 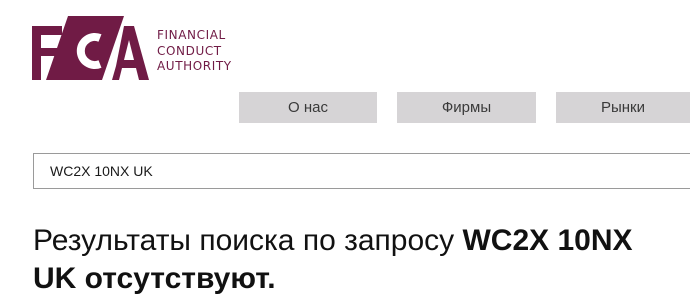 What do you see at coordinates (191, 35) in the screenshot?
I see `logo-line-1: FINANCIAL` at bounding box center [191, 35].